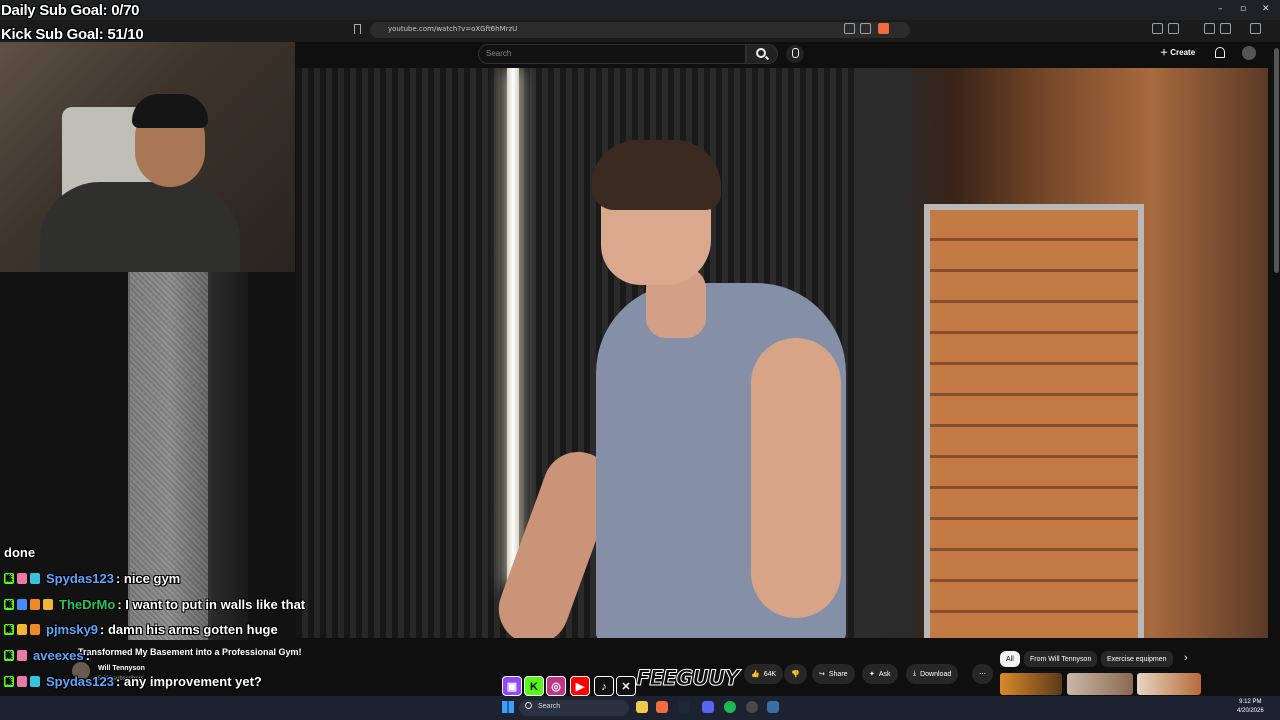 Image resolution: width=1280 pixels, height=720 pixels. What do you see at coordinates (534, 686) in the screenshot?
I see `kick-icon: K` at bounding box center [534, 686].